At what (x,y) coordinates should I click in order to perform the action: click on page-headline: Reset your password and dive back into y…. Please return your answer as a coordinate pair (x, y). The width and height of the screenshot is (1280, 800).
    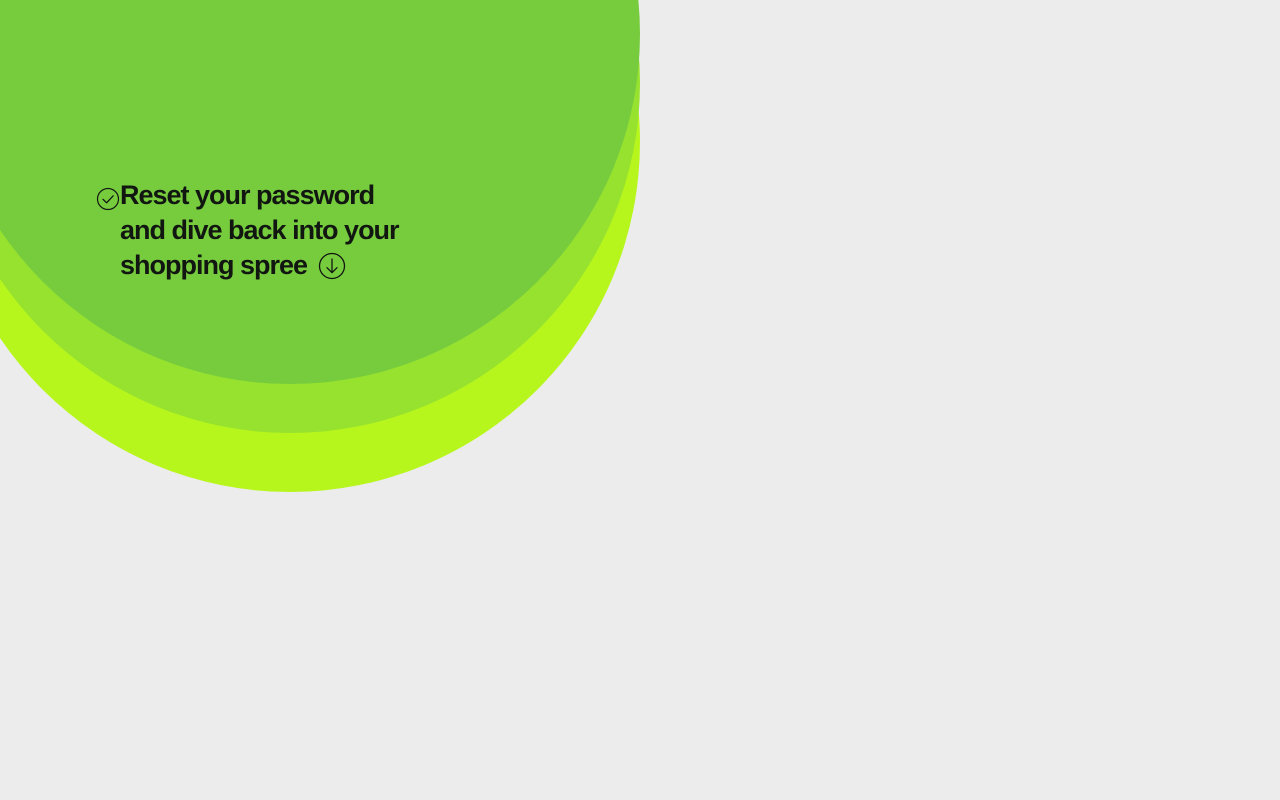
    Looking at the image, I should click on (248, 230).